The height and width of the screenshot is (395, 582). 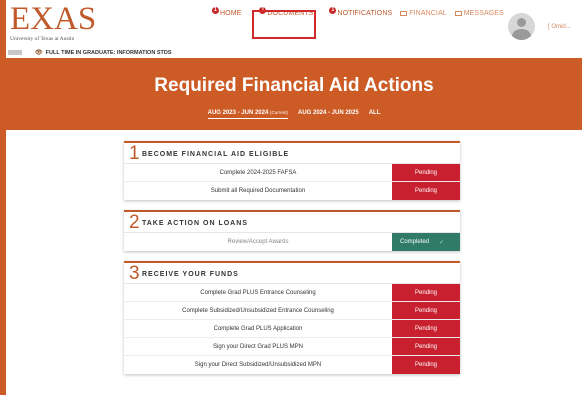 What do you see at coordinates (404, 13) in the screenshot?
I see `financial-icon` at bounding box center [404, 13].